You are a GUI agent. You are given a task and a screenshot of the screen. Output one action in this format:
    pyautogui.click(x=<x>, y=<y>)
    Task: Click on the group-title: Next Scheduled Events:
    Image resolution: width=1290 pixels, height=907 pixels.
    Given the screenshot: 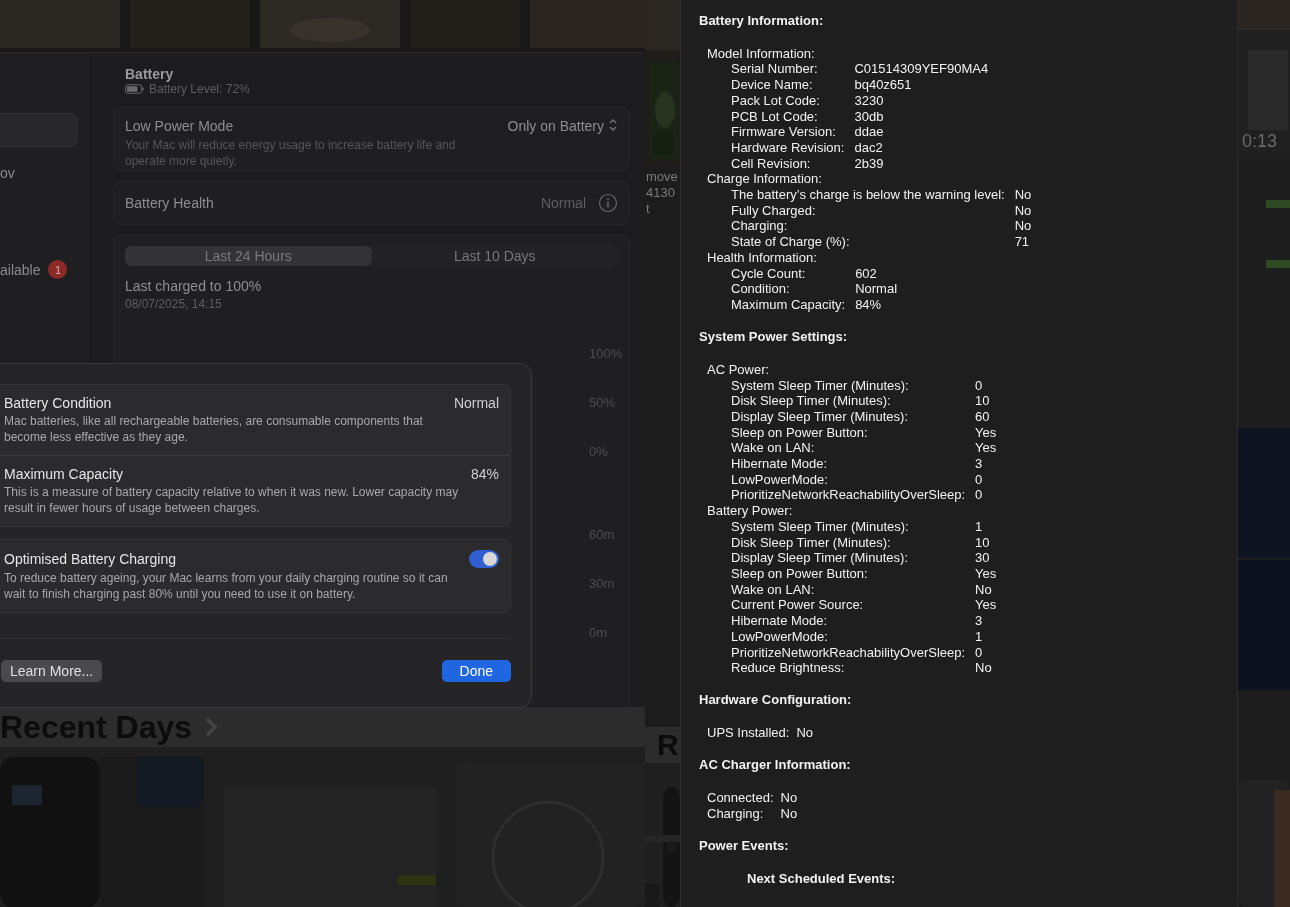 What is the action you would take?
    pyautogui.click(x=822, y=878)
    